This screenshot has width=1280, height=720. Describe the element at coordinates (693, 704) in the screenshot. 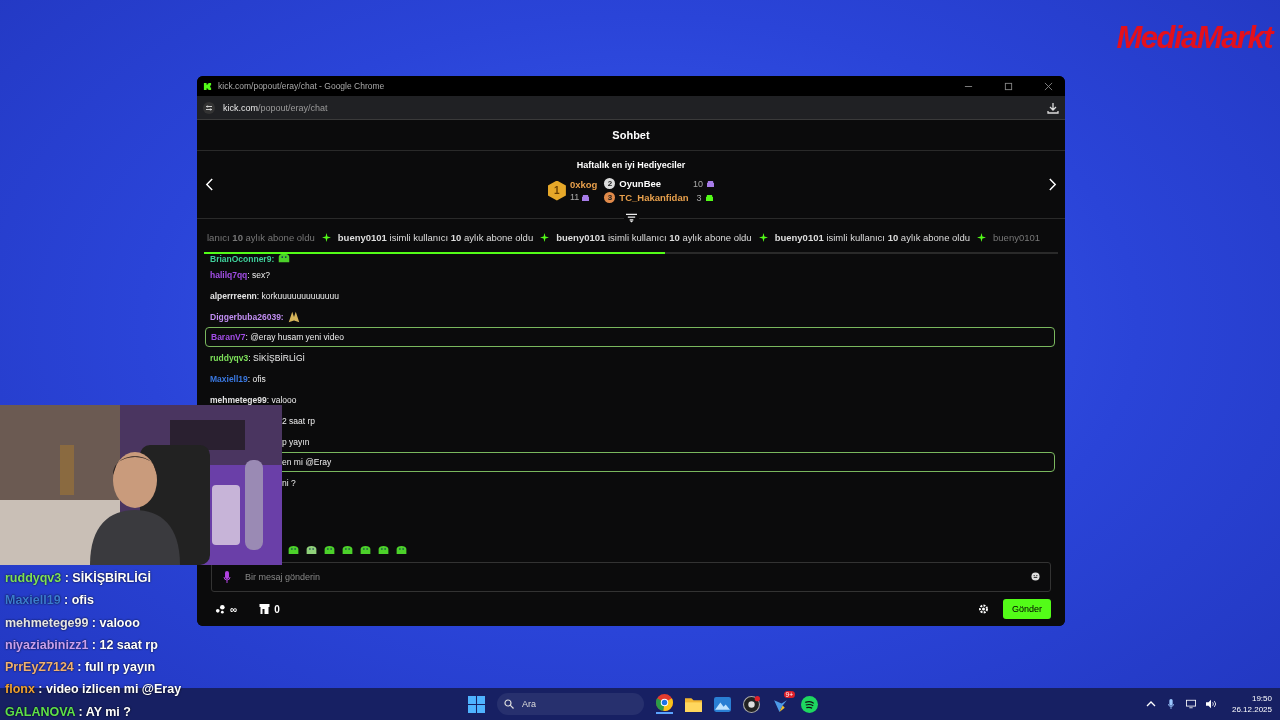

I see `folder-icon` at that location.